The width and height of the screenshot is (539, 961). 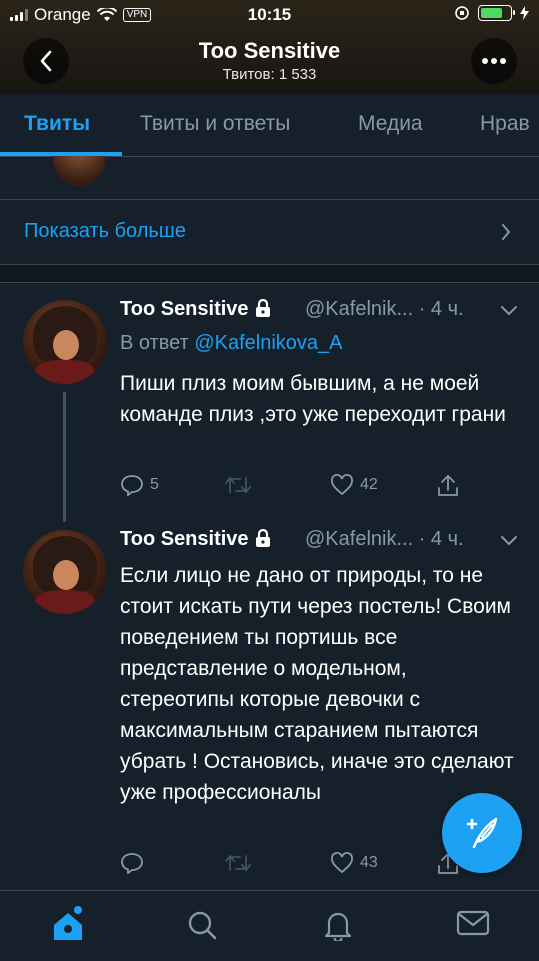 I want to click on reply-button: 5, so click(x=139, y=485).